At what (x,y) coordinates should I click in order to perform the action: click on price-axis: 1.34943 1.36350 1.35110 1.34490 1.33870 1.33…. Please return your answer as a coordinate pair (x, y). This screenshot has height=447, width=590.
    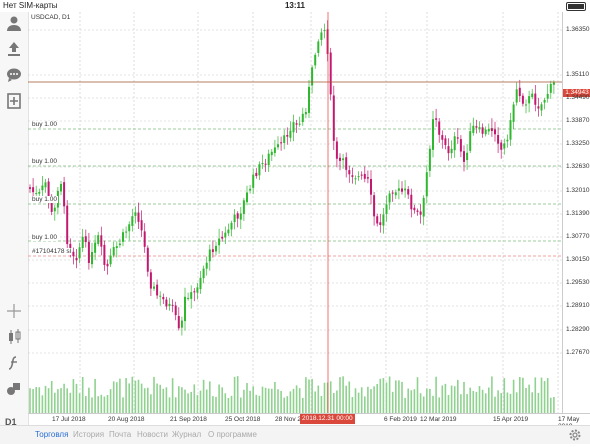
    Looking at the image, I should click on (576, 212).